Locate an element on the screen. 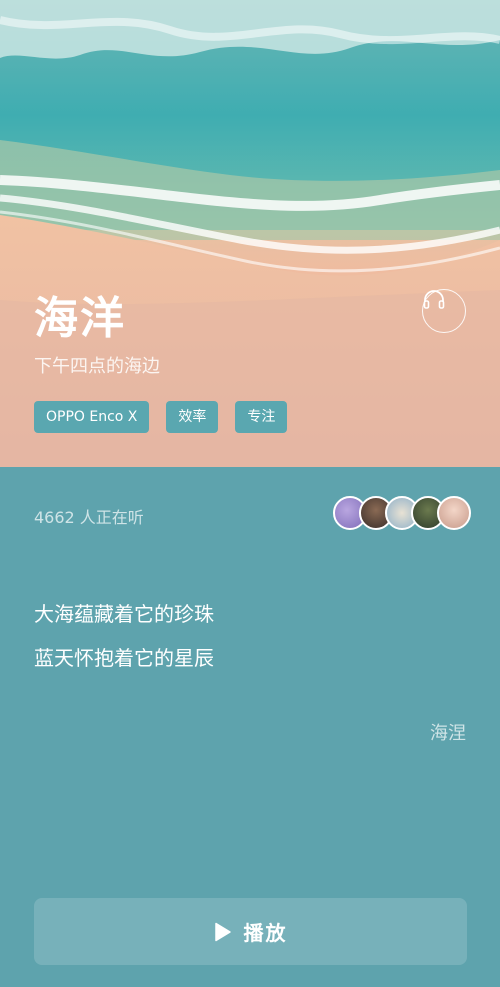  play-button: 播放 is located at coordinates (250, 931).